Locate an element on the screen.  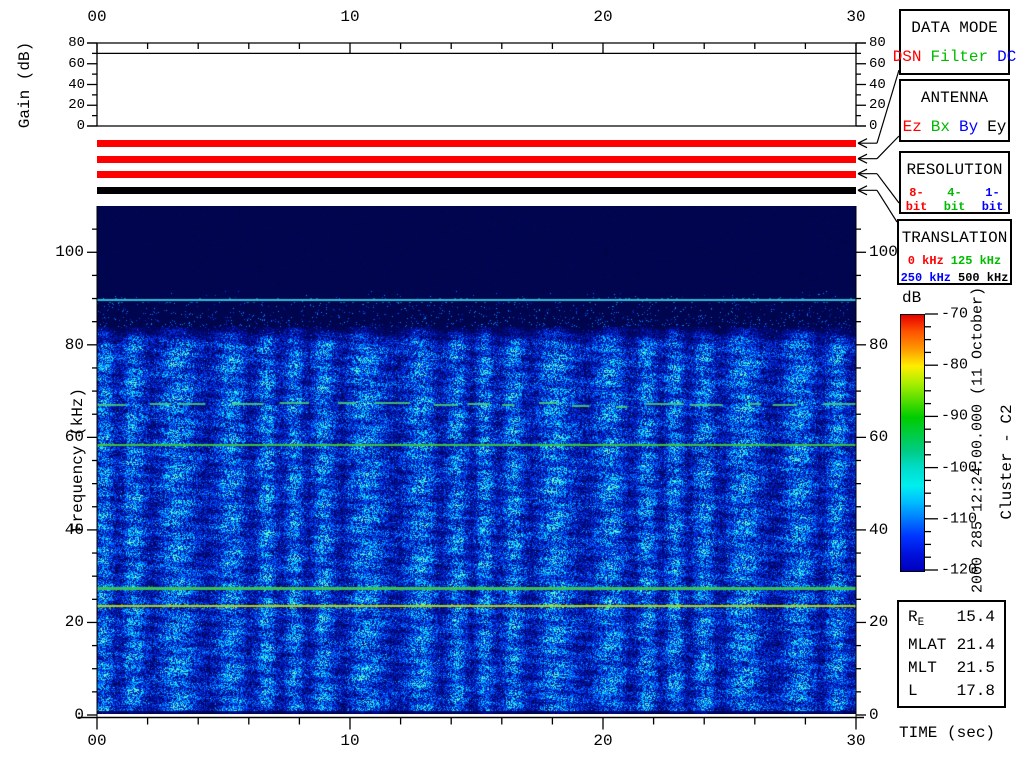
gain-ytick-label-right: 40 is located at coordinates (877, 84).